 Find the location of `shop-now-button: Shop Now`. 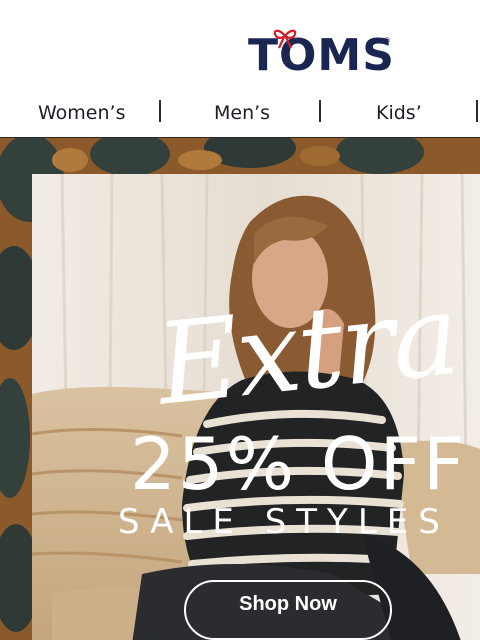

shop-now-button: Shop Now is located at coordinates (288, 610).